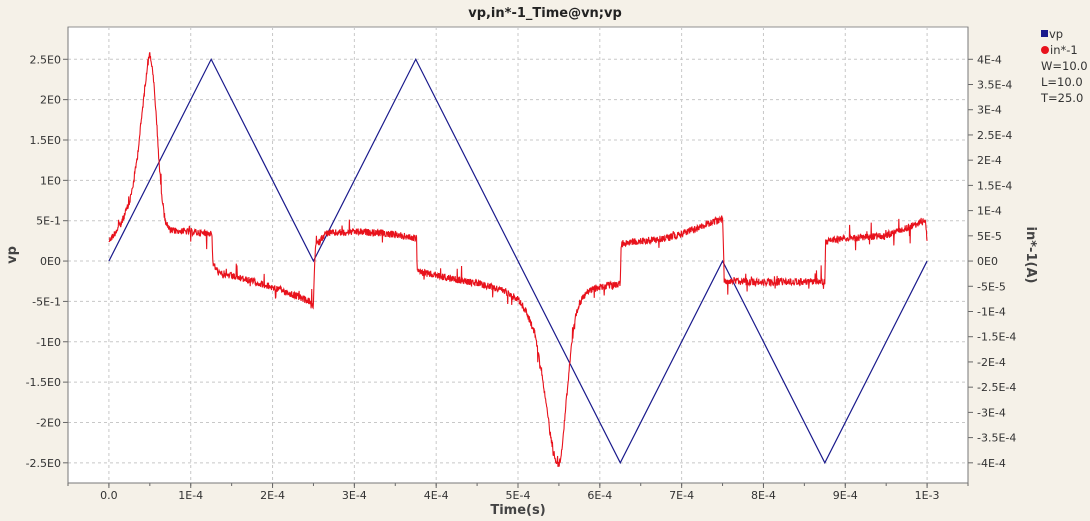 The height and width of the screenshot is (521, 1090). Describe the element at coordinates (545, 13) in the screenshot. I see `chart-title: vp,in*-1_Time@vn;vp` at that location.